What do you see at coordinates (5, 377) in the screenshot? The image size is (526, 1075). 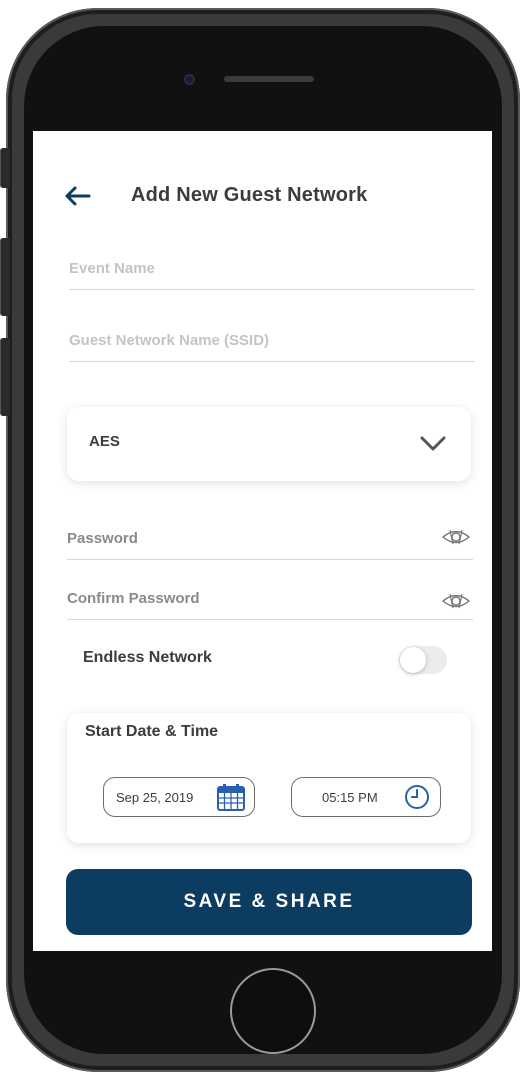 I see `volume-down-button` at bounding box center [5, 377].